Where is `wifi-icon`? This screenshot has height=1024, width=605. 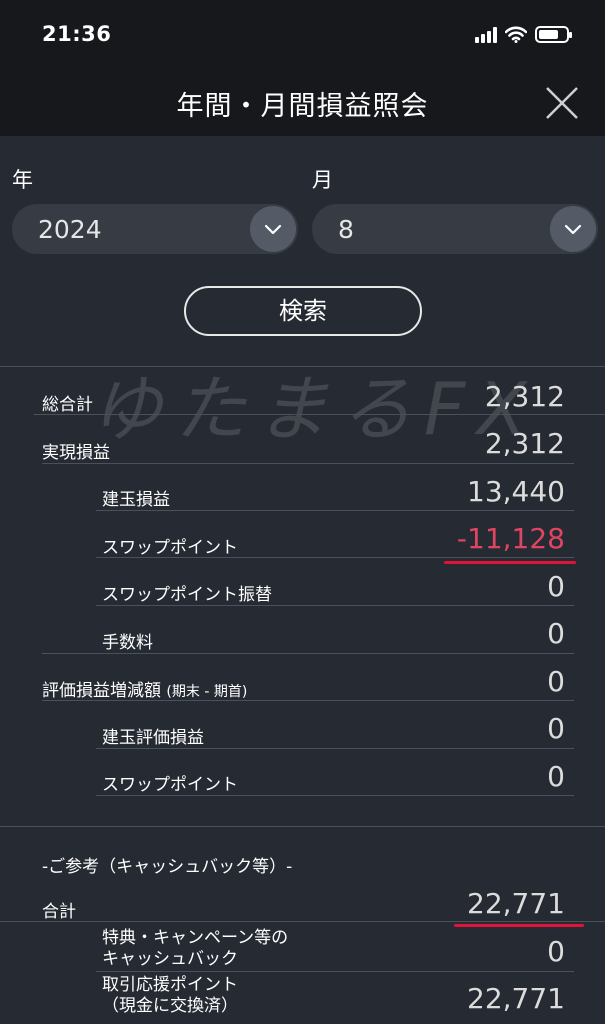 wifi-icon is located at coordinates (516, 34).